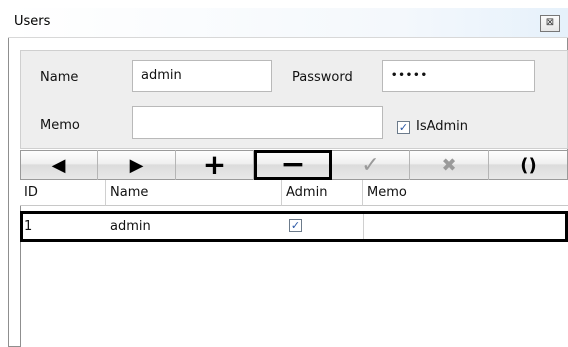 The width and height of the screenshot is (568, 347). What do you see at coordinates (63, 193) in the screenshot?
I see `column-header-id: ID` at bounding box center [63, 193].